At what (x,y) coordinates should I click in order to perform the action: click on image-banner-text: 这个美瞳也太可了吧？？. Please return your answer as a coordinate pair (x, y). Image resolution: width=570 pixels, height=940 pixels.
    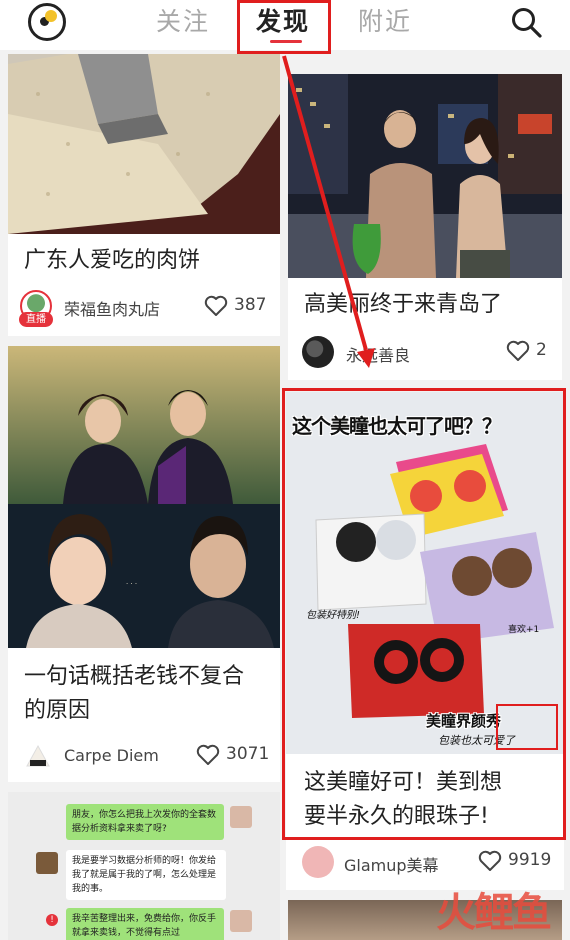
    Looking at the image, I should click on (397, 426).